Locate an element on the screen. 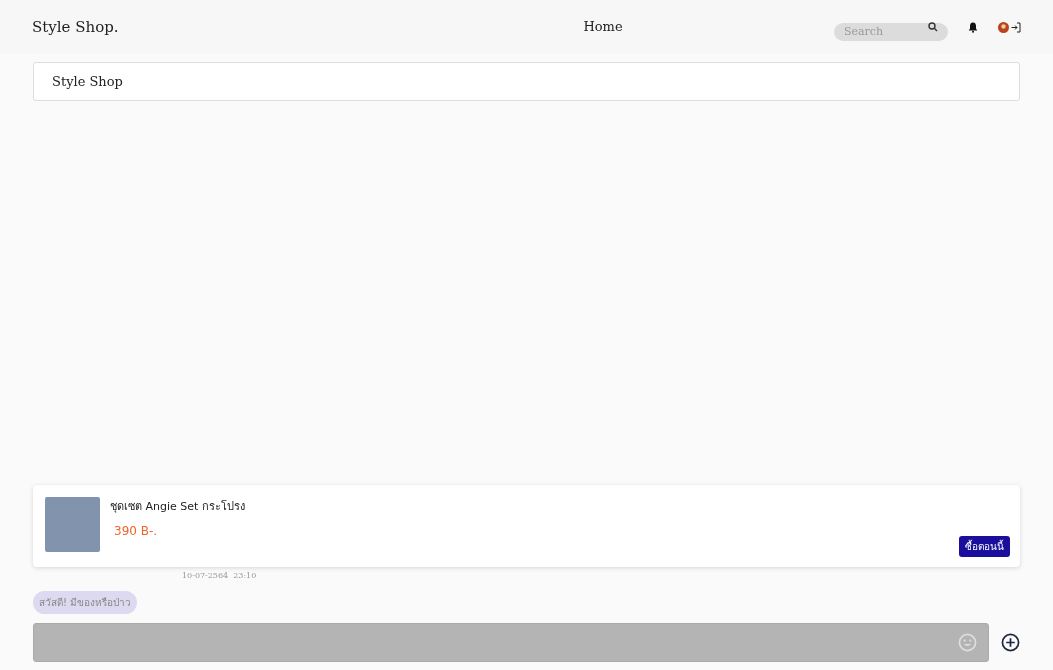 This screenshot has width=1053, height=670. search-icon is located at coordinates (933, 27).